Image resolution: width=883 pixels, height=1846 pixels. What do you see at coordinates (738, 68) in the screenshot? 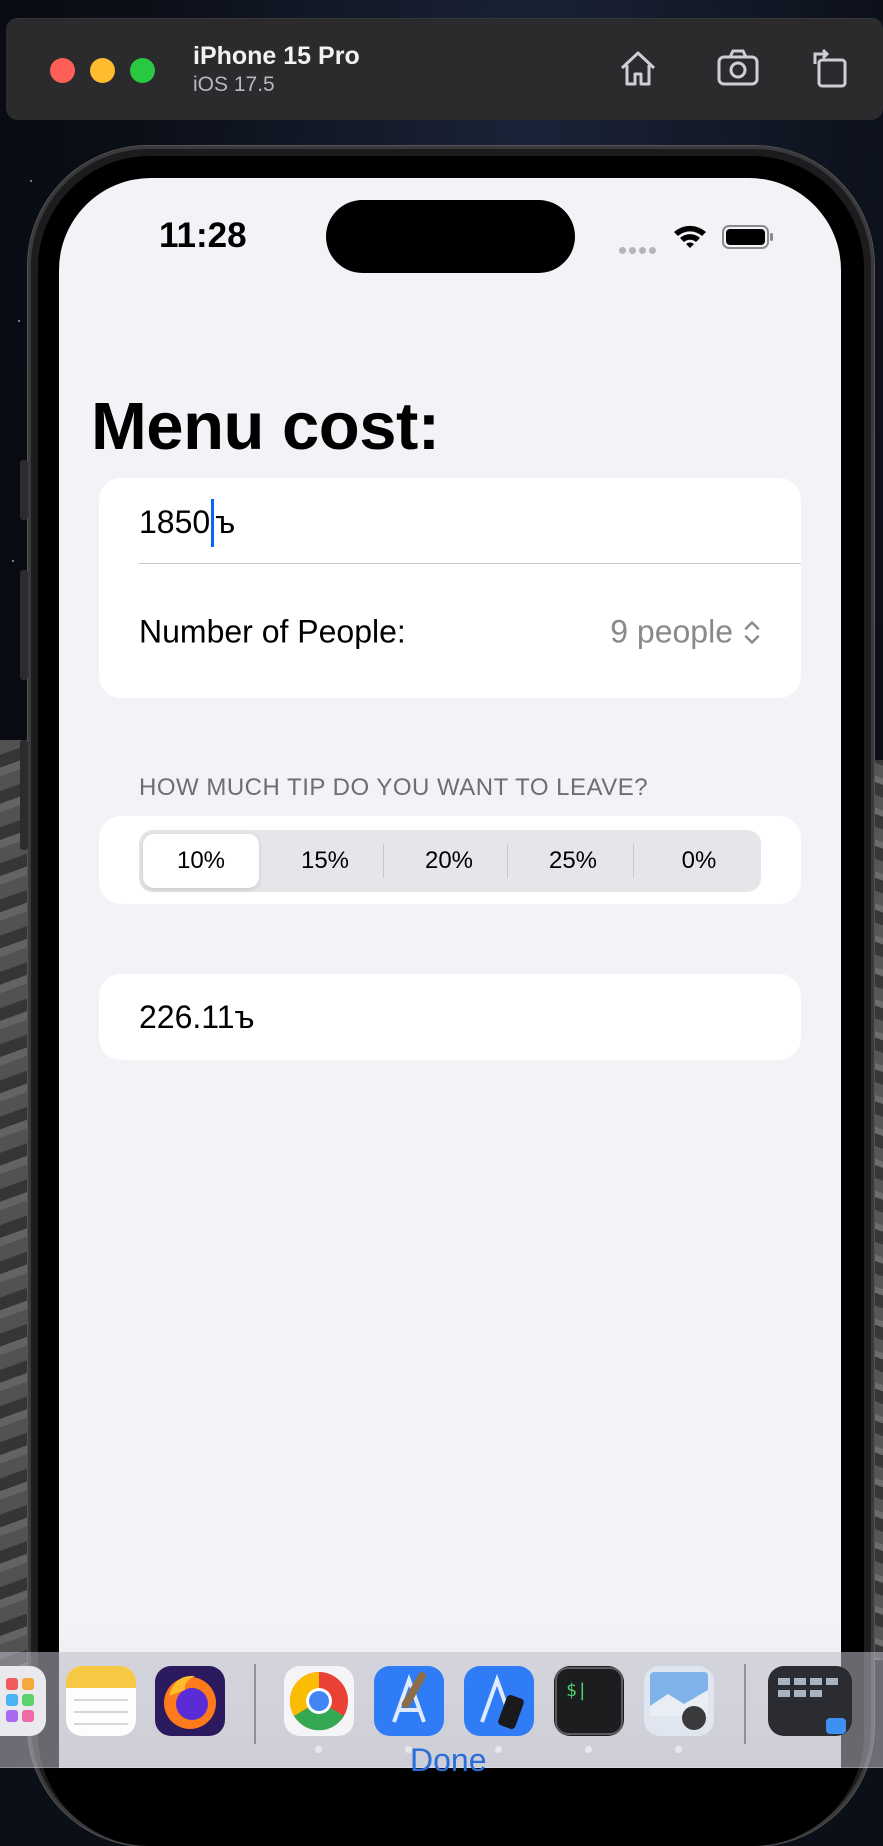
I see `camera-icon` at bounding box center [738, 68].